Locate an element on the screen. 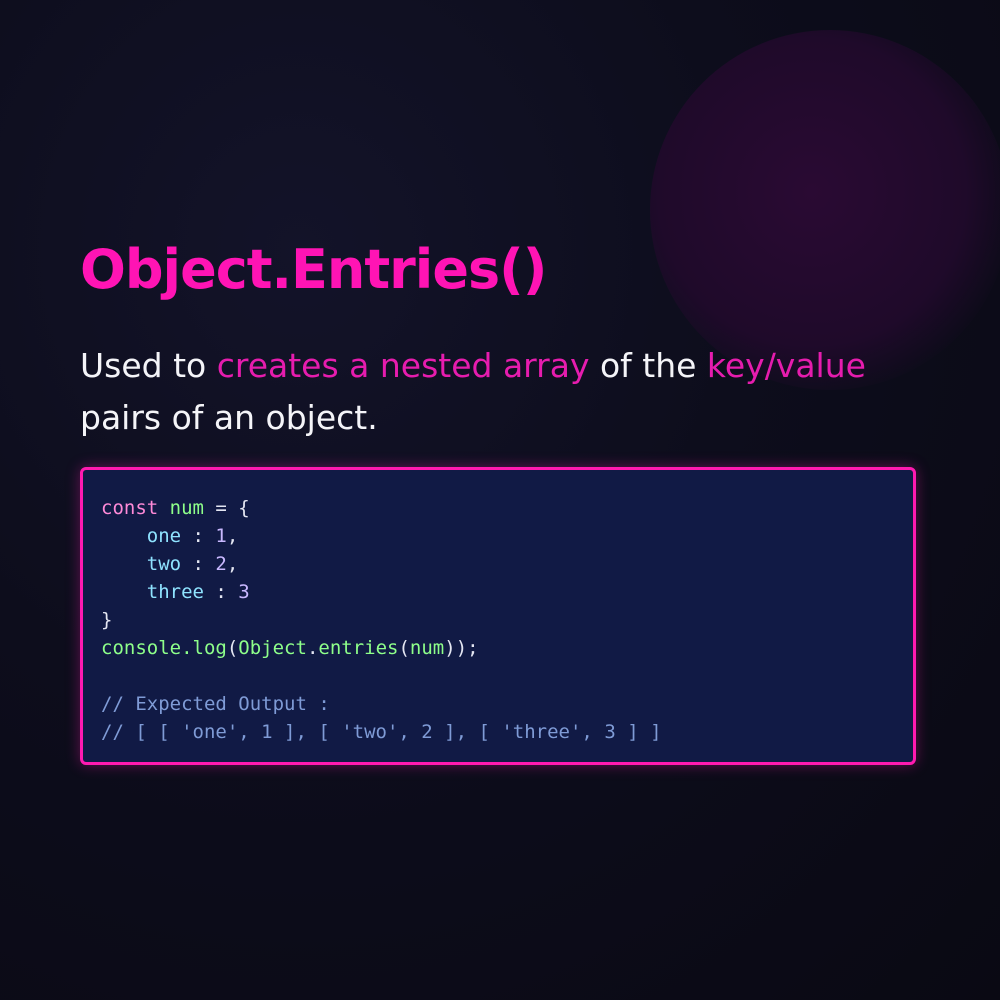 Image resolution: width=1000 pixels, height=1000 pixels. description-highlight: key/value is located at coordinates (786, 365).